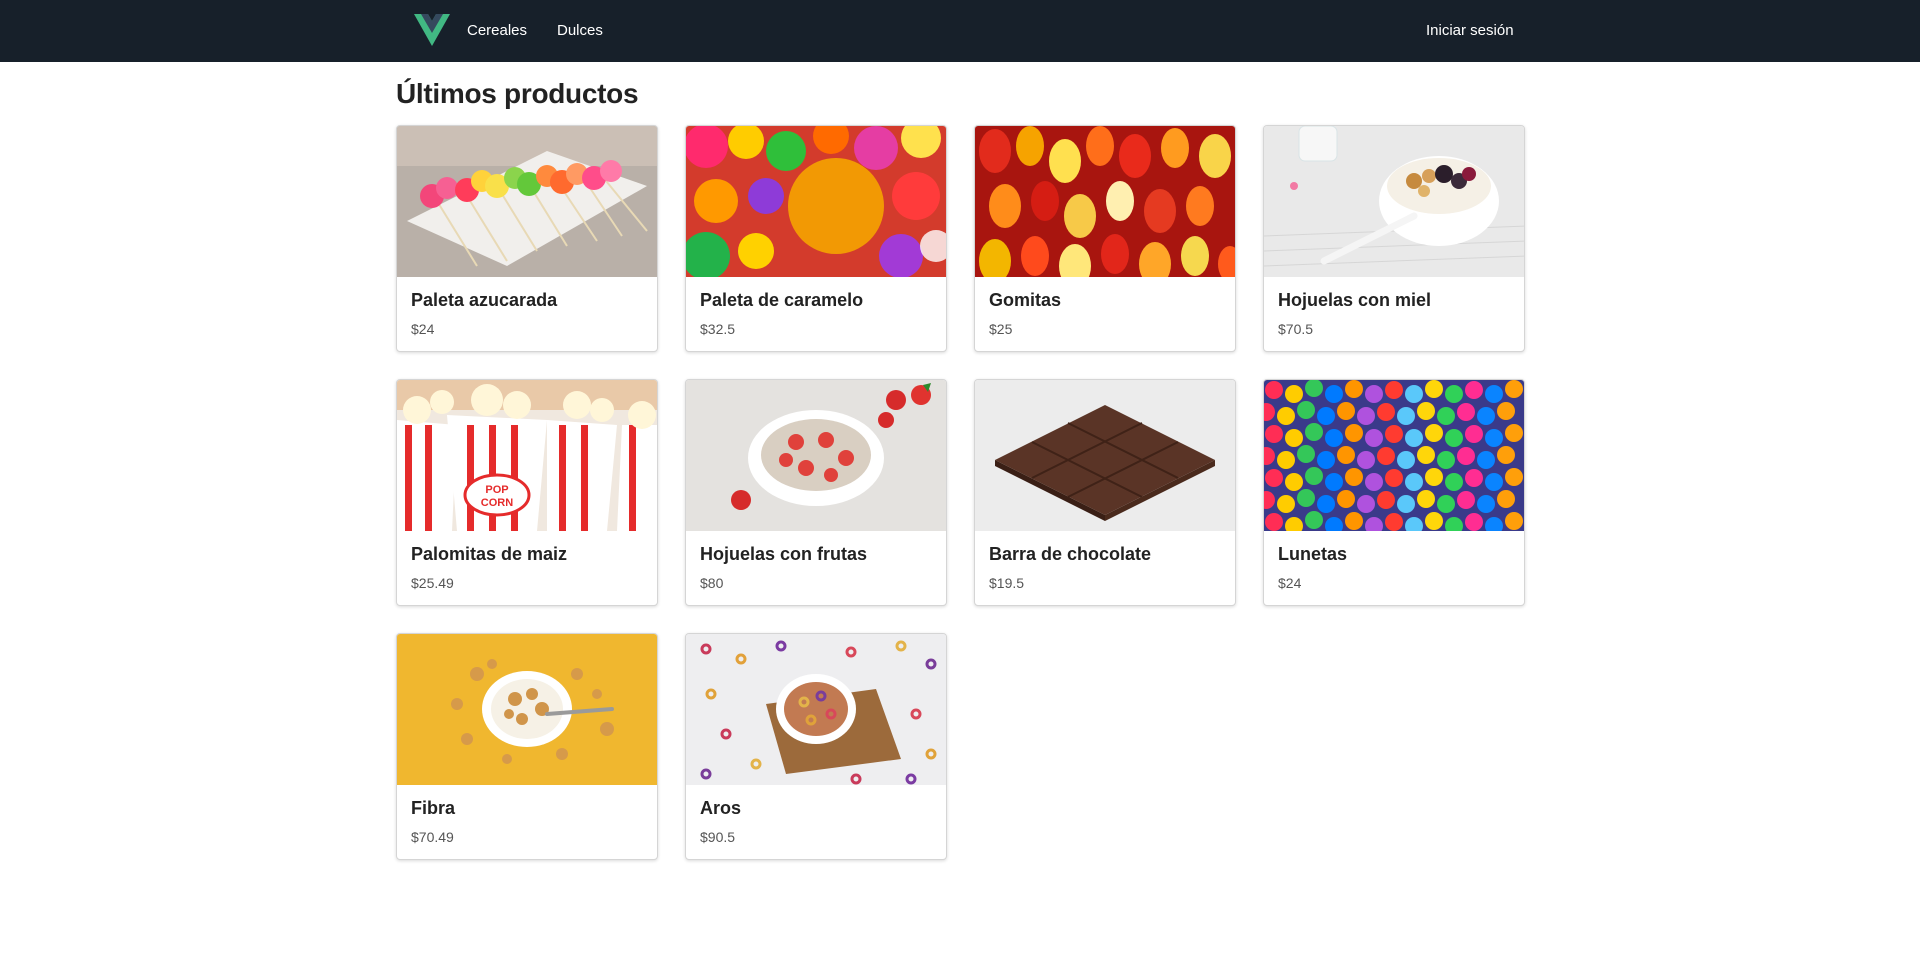 Image resolution: width=1920 pixels, height=955 pixels. I want to click on svg-text: CORN, so click(497, 503).